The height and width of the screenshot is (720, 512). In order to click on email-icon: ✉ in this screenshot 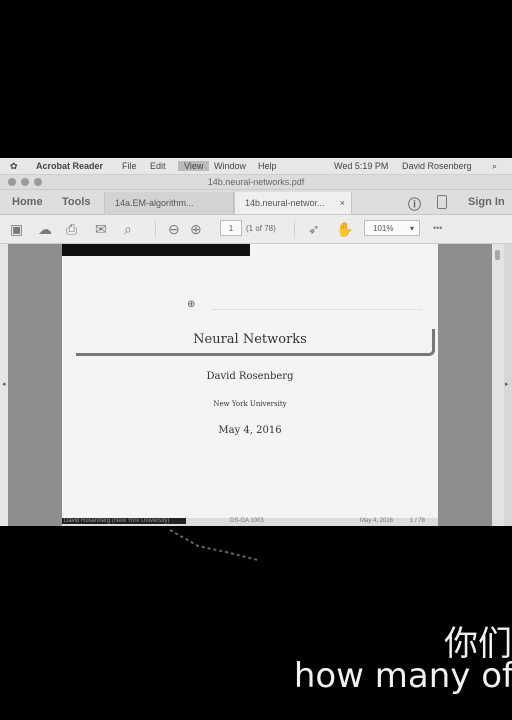, I will do `click(101, 229)`.